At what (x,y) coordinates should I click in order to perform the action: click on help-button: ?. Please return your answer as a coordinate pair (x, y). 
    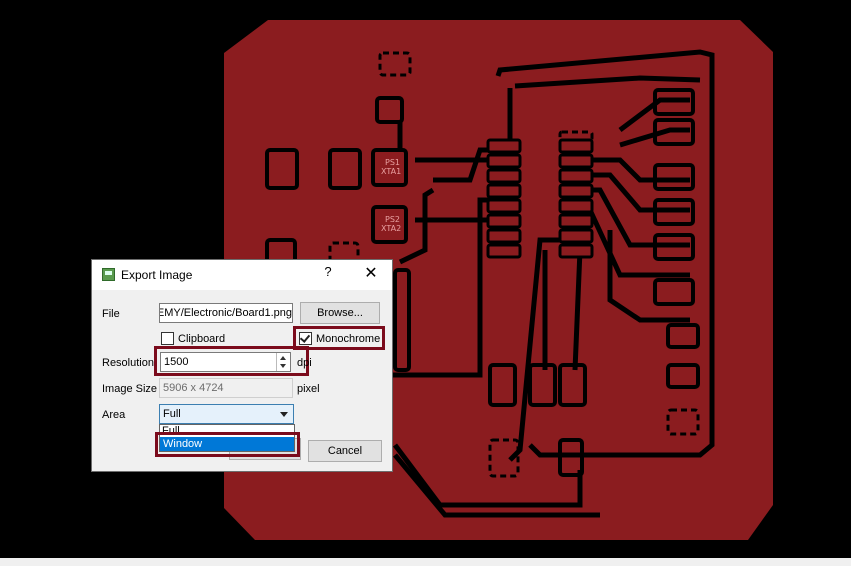
    Looking at the image, I should click on (328, 271).